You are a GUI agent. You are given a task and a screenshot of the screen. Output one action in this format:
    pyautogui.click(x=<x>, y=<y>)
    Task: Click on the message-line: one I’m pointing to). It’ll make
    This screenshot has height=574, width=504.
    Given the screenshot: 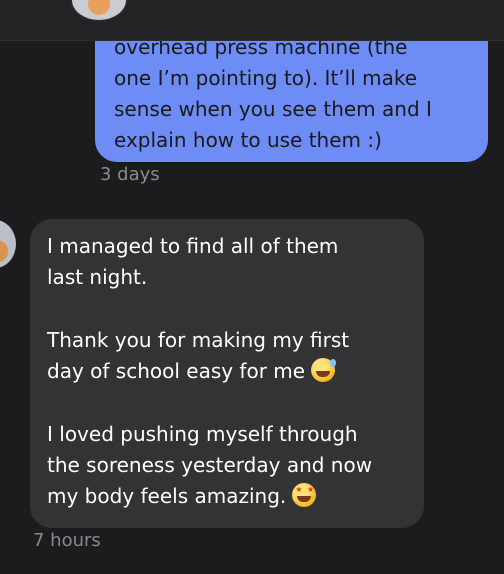 What is the action you would take?
    pyautogui.click(x=266, y=78)
    